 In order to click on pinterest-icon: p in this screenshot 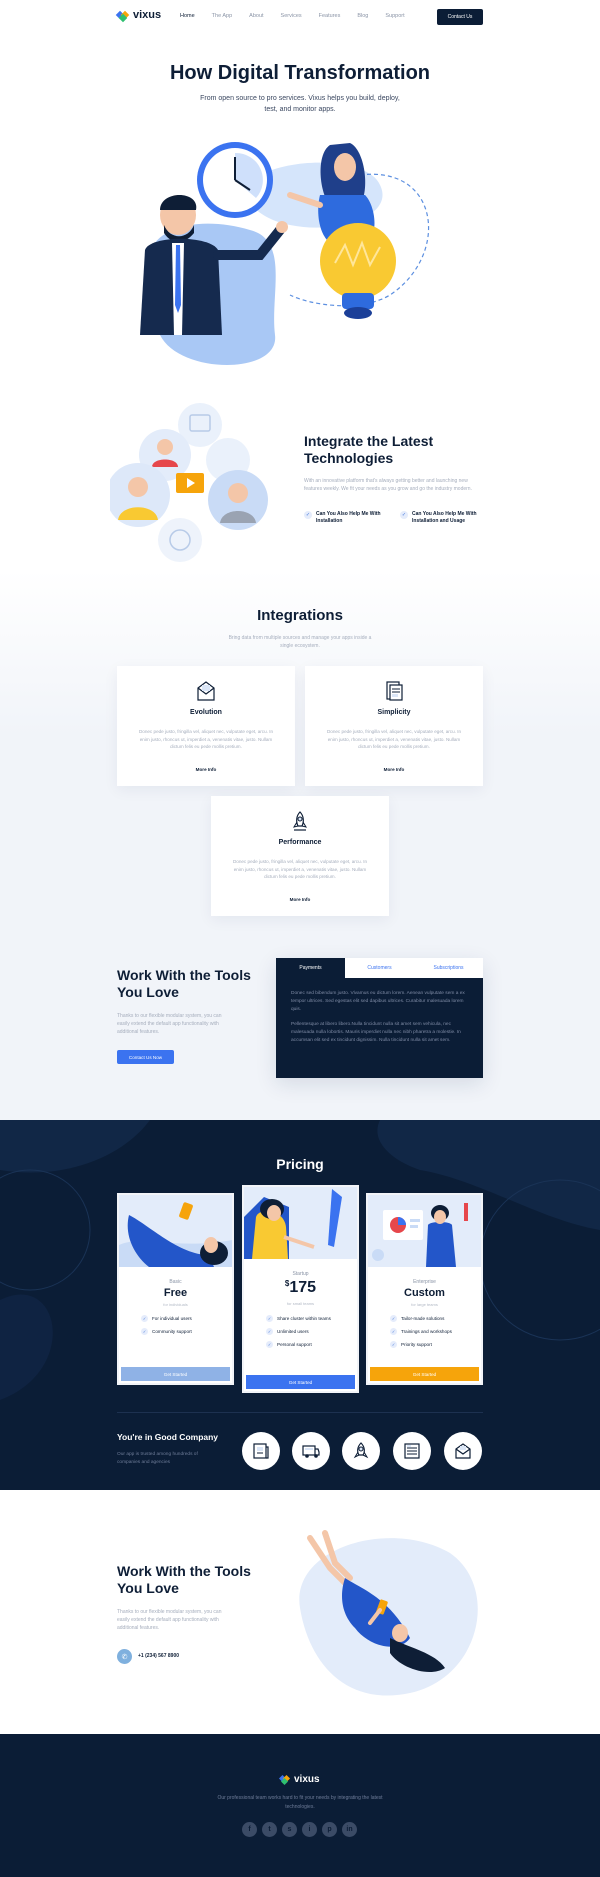, I will do `click(329, 1829)`.